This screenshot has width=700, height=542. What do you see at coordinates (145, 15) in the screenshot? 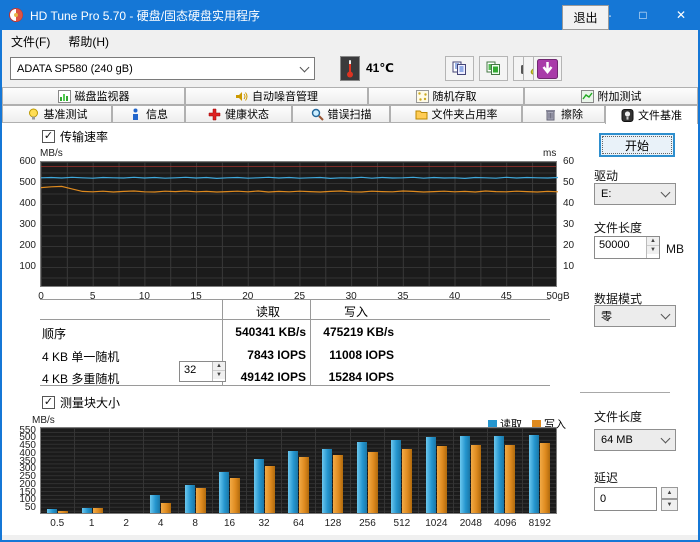
I see `window-title: HD Tune Pro 5.70 - 硬盘/固态硬盘实用程序` at bounding box center [145, 15].